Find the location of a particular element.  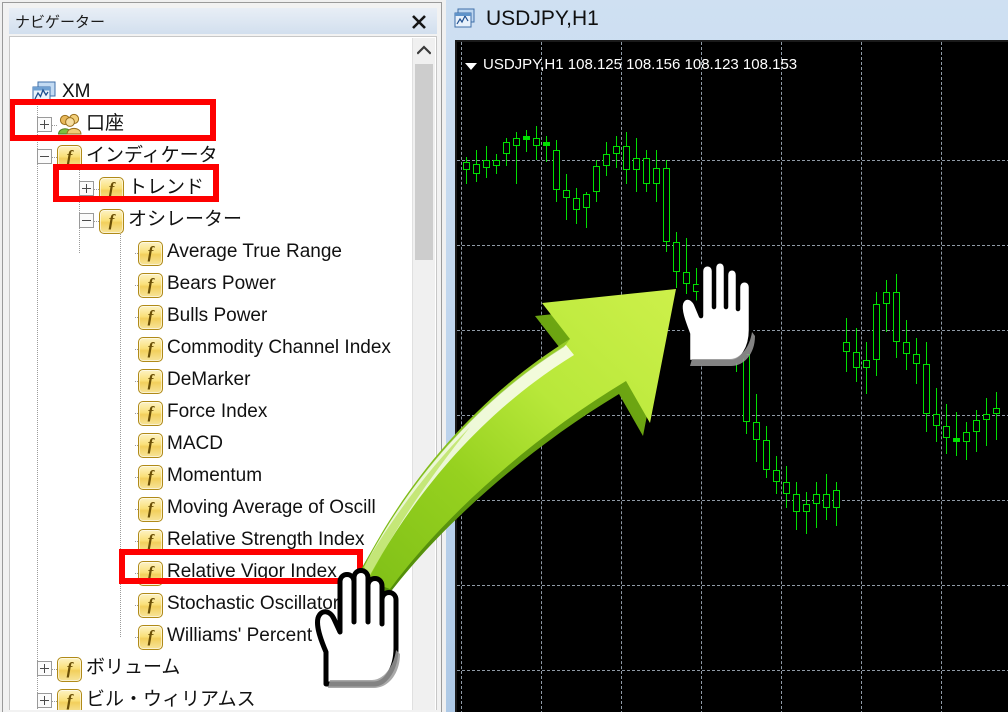

tree-item-label: トレンド is located at coordinates (166, 187).